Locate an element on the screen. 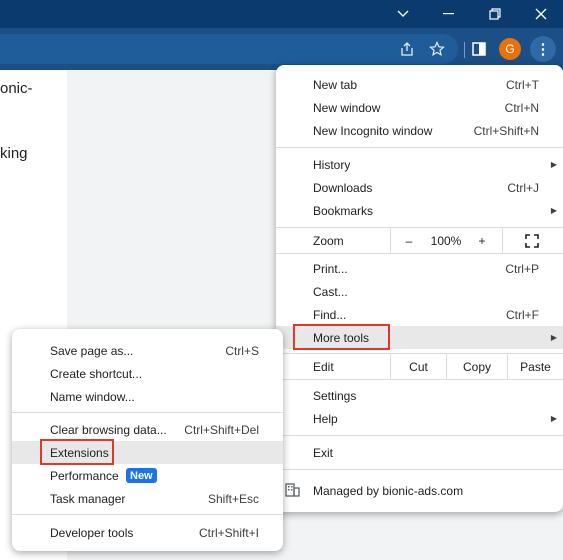  submenu-item-task-manager: Task manager Shift+Esc is located at coordinates (147, 498).